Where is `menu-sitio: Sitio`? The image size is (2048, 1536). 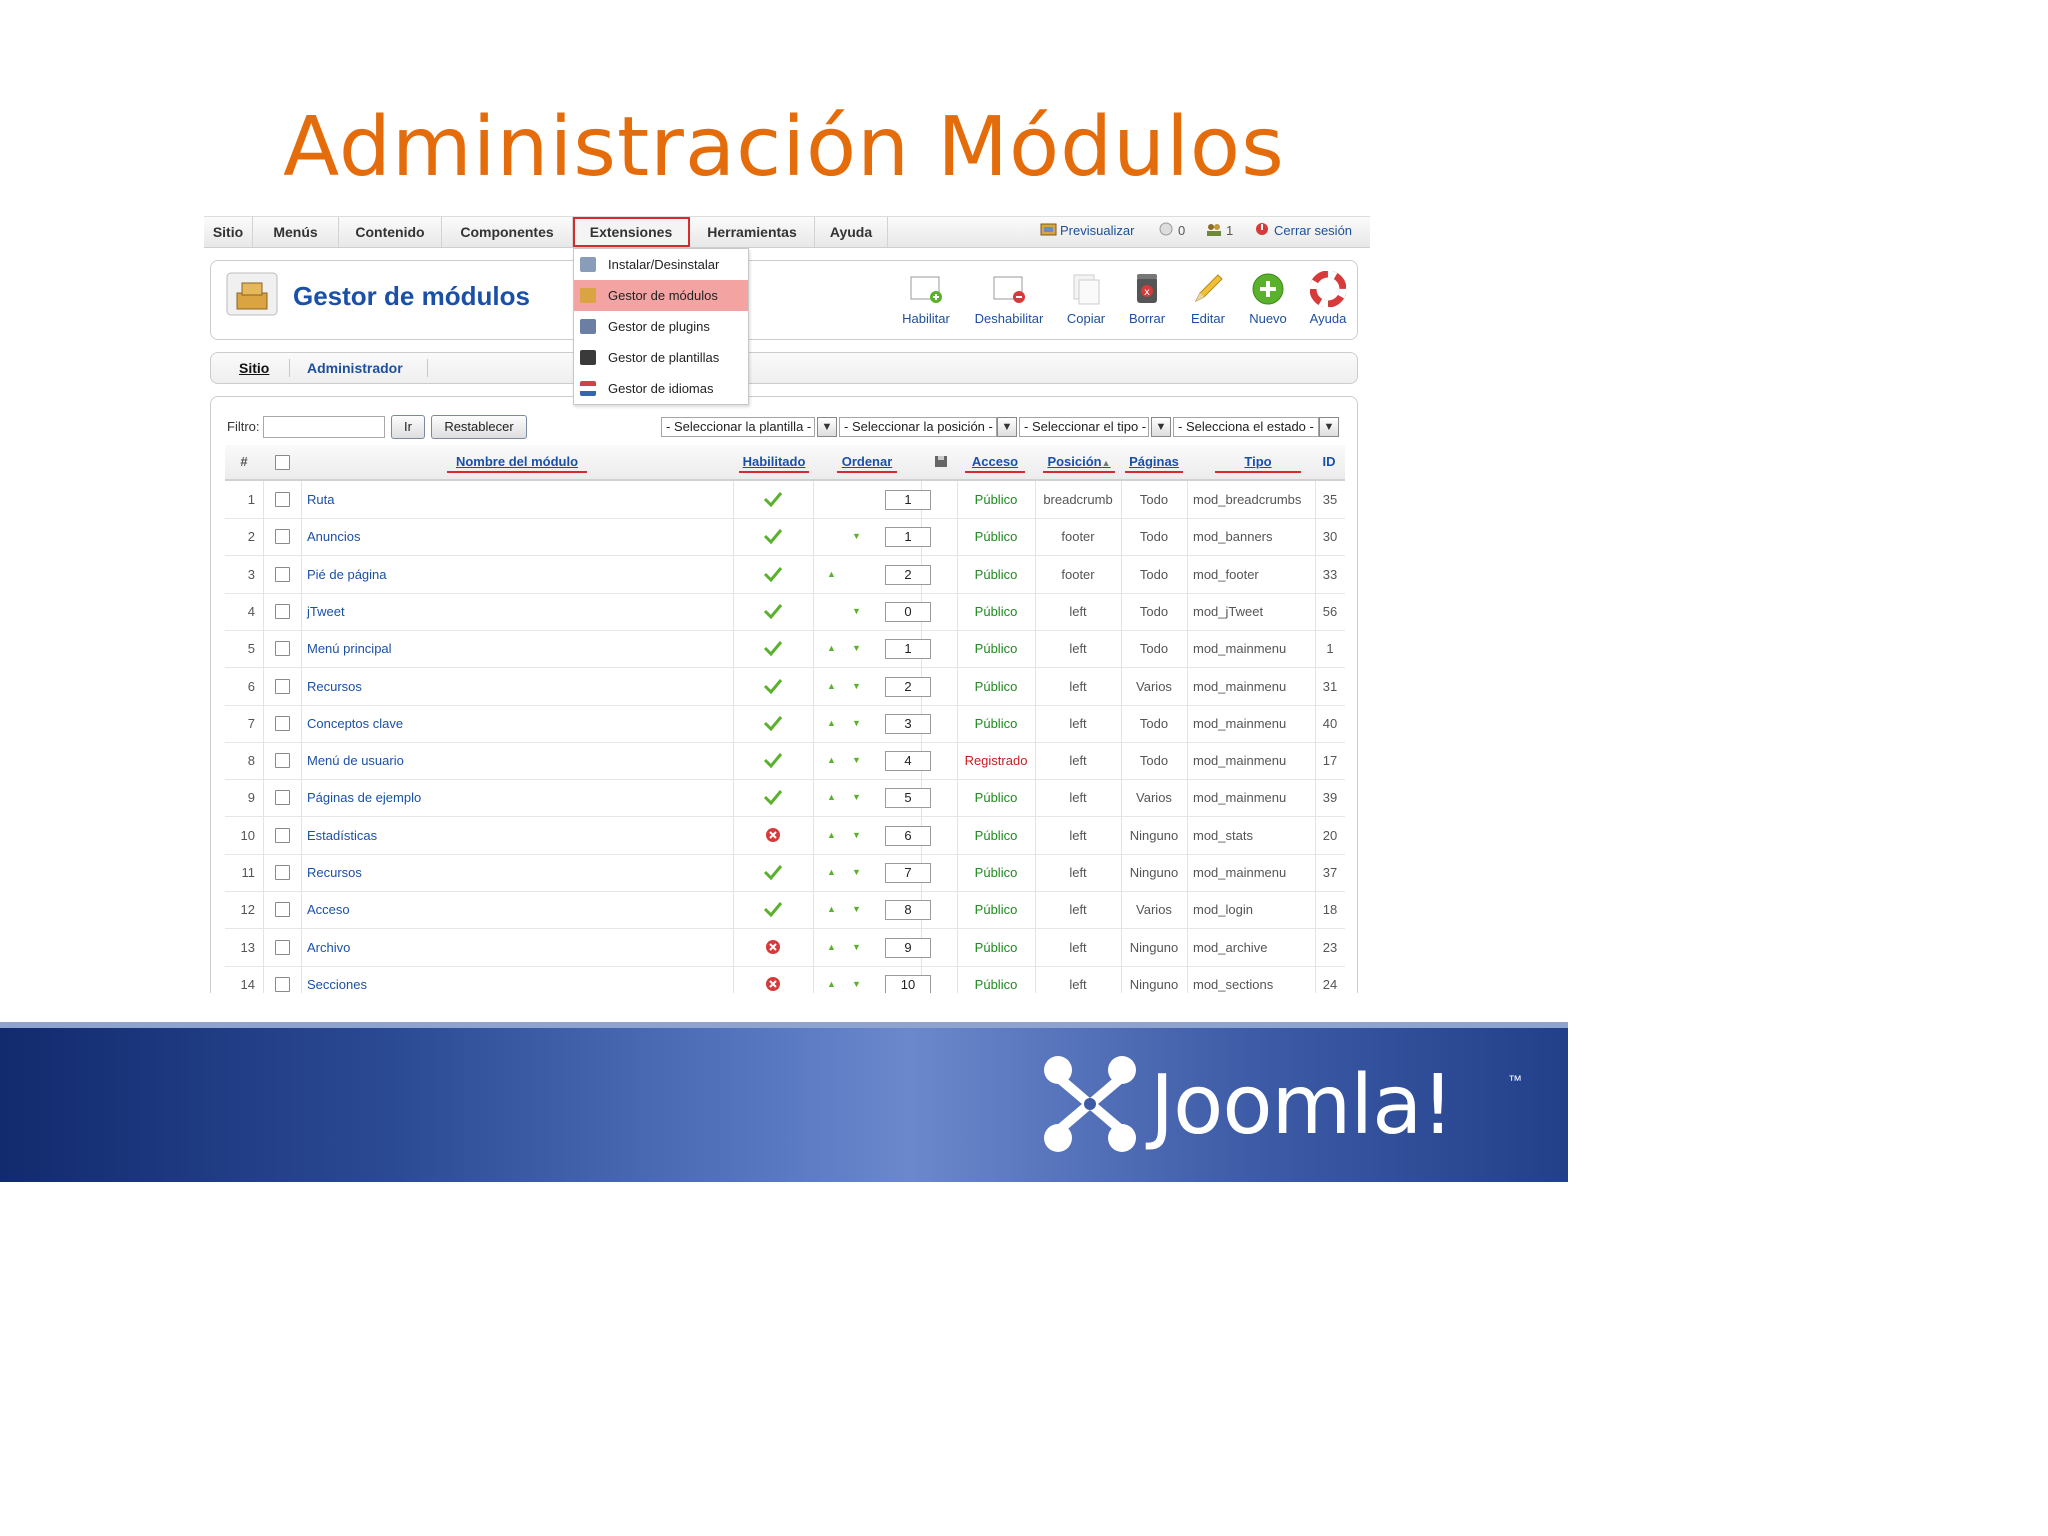
menu-sitio: Sitio is located at coordinates (228, 232).